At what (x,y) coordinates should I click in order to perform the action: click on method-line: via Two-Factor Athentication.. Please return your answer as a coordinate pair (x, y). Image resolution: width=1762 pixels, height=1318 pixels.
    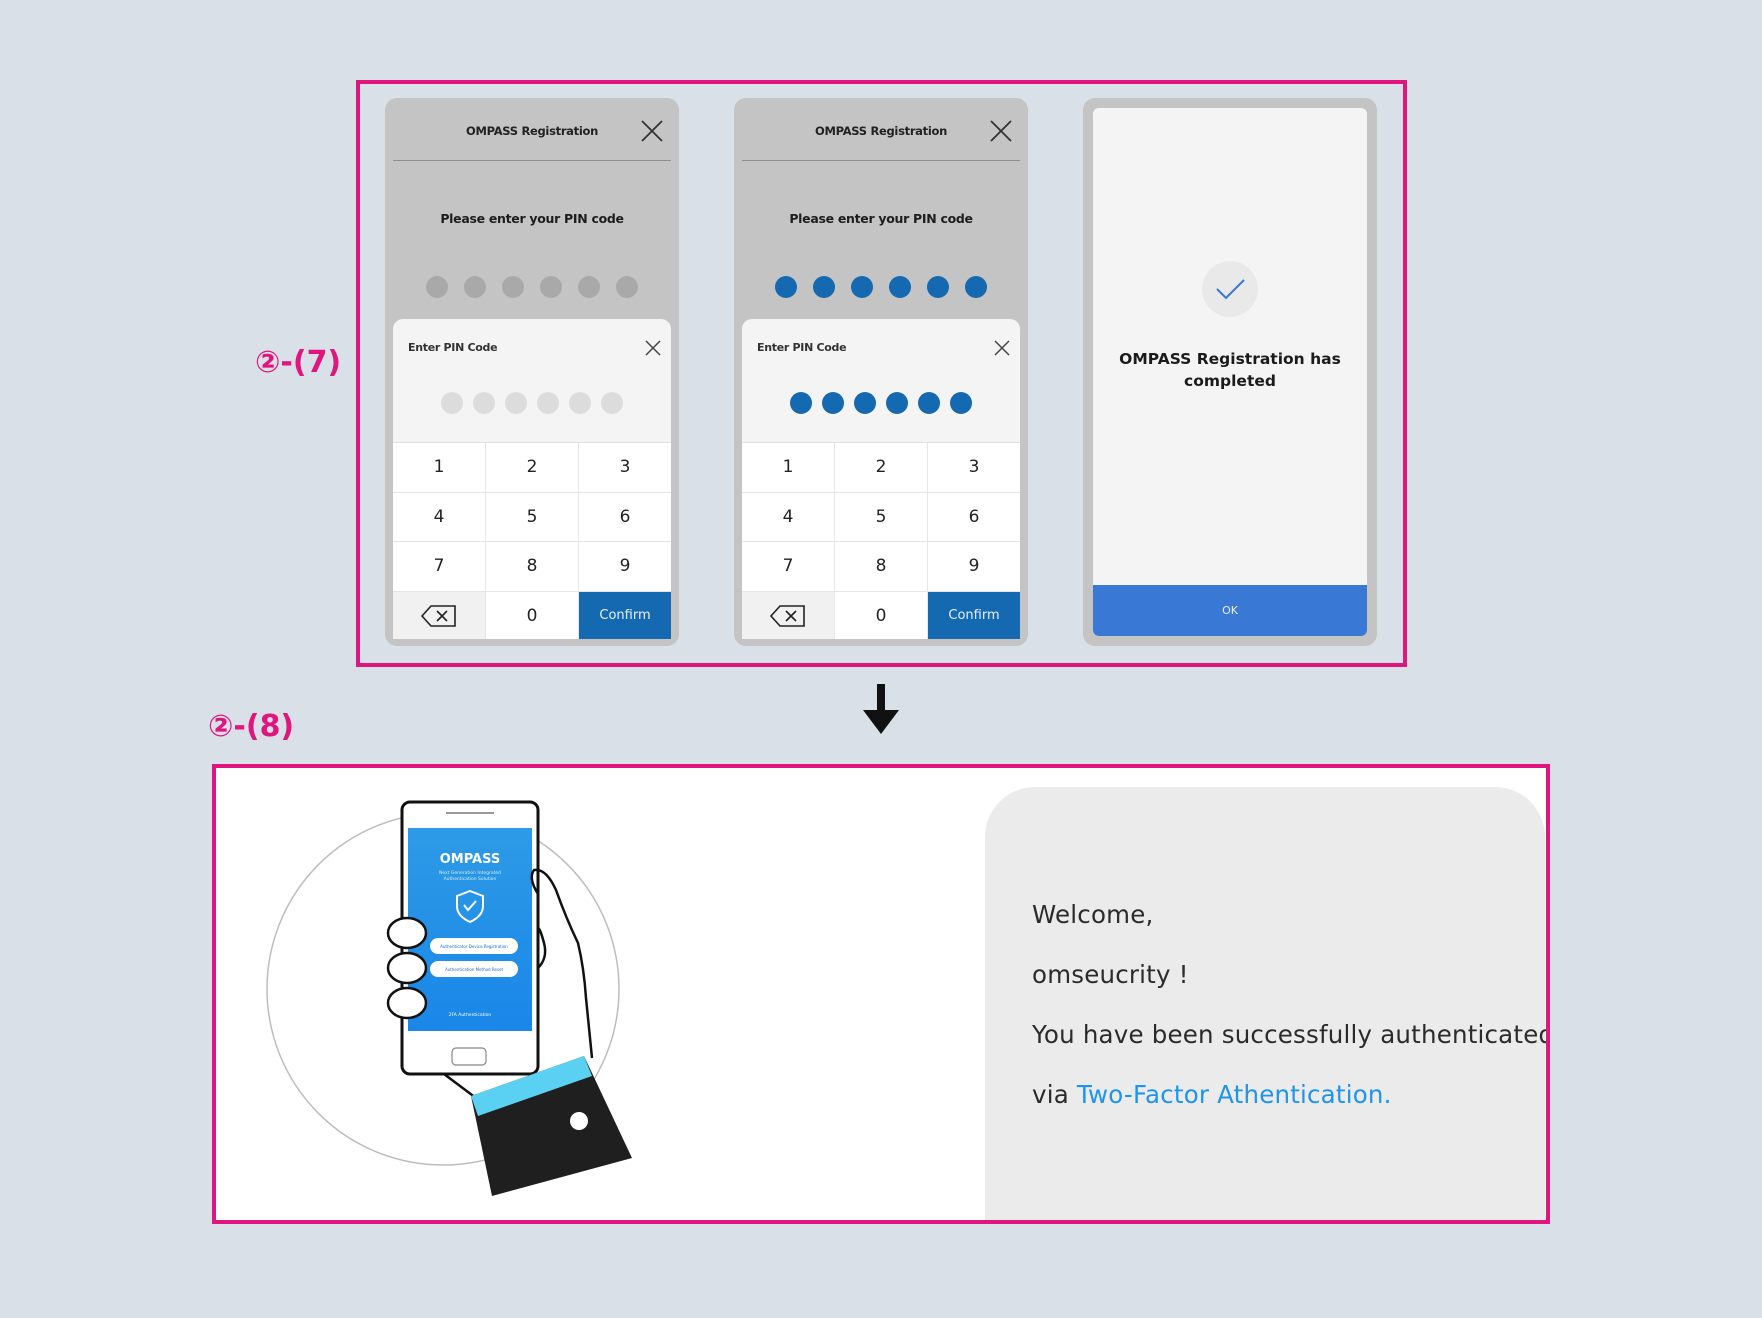
    Looking at the image, I should click on (1212, 1094).